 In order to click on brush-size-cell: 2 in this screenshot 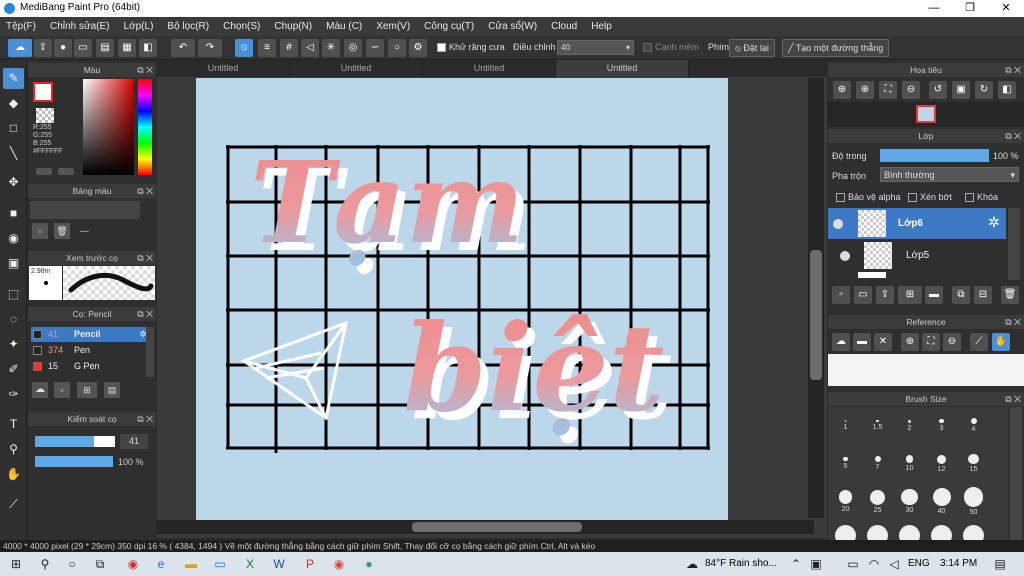, I will do `click(909, 424)`.